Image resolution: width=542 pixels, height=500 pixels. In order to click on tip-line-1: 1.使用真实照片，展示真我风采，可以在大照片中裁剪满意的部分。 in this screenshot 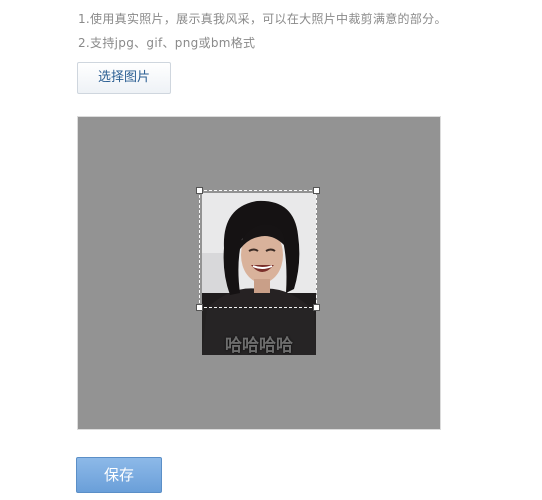, I will do `click(262, 19)`.